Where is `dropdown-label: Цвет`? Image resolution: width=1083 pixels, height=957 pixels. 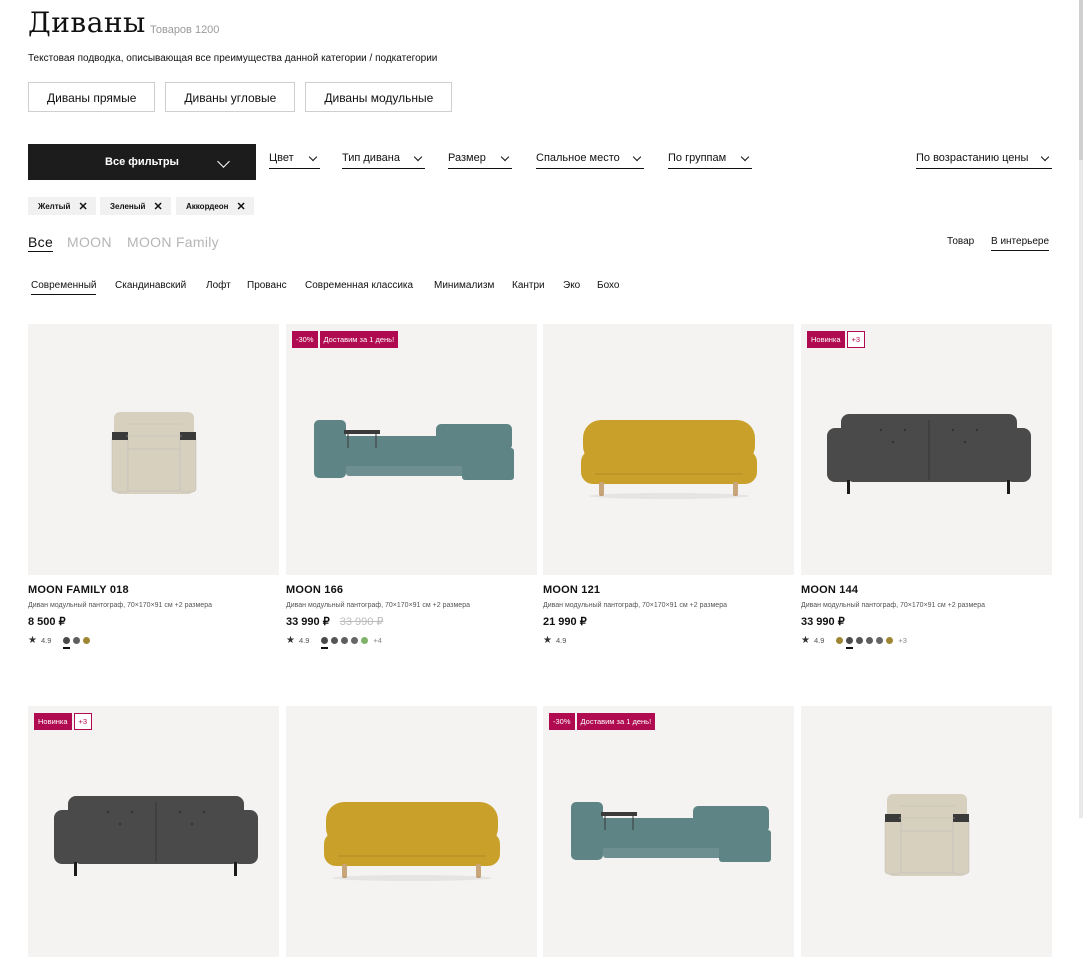
dropdown-label: Цвет is located at coordinates (281, 158).